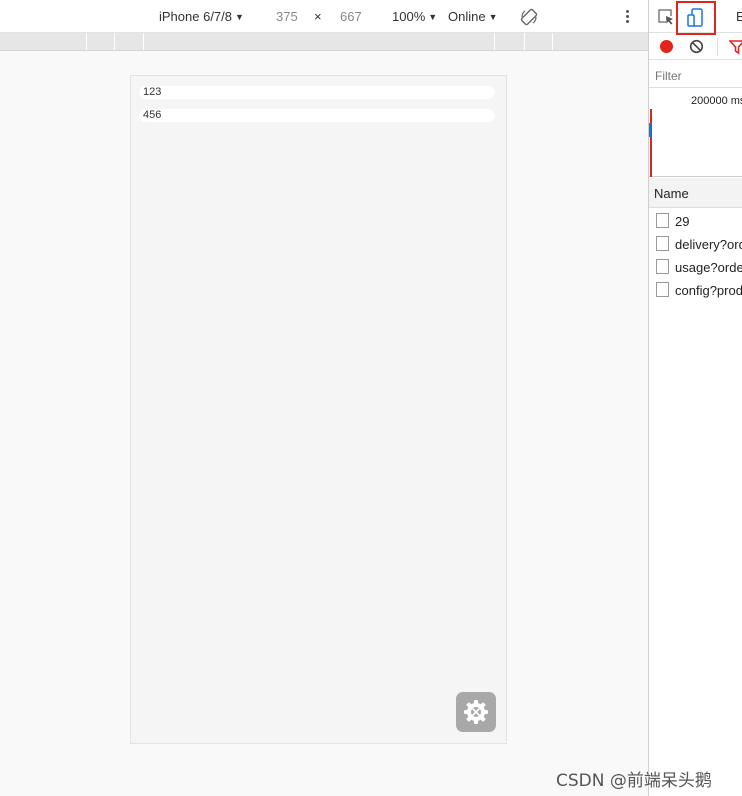 This screenshot has height=796, width=742. I want to click on devtools-panel: E 200000 ms, so click(695, 398).